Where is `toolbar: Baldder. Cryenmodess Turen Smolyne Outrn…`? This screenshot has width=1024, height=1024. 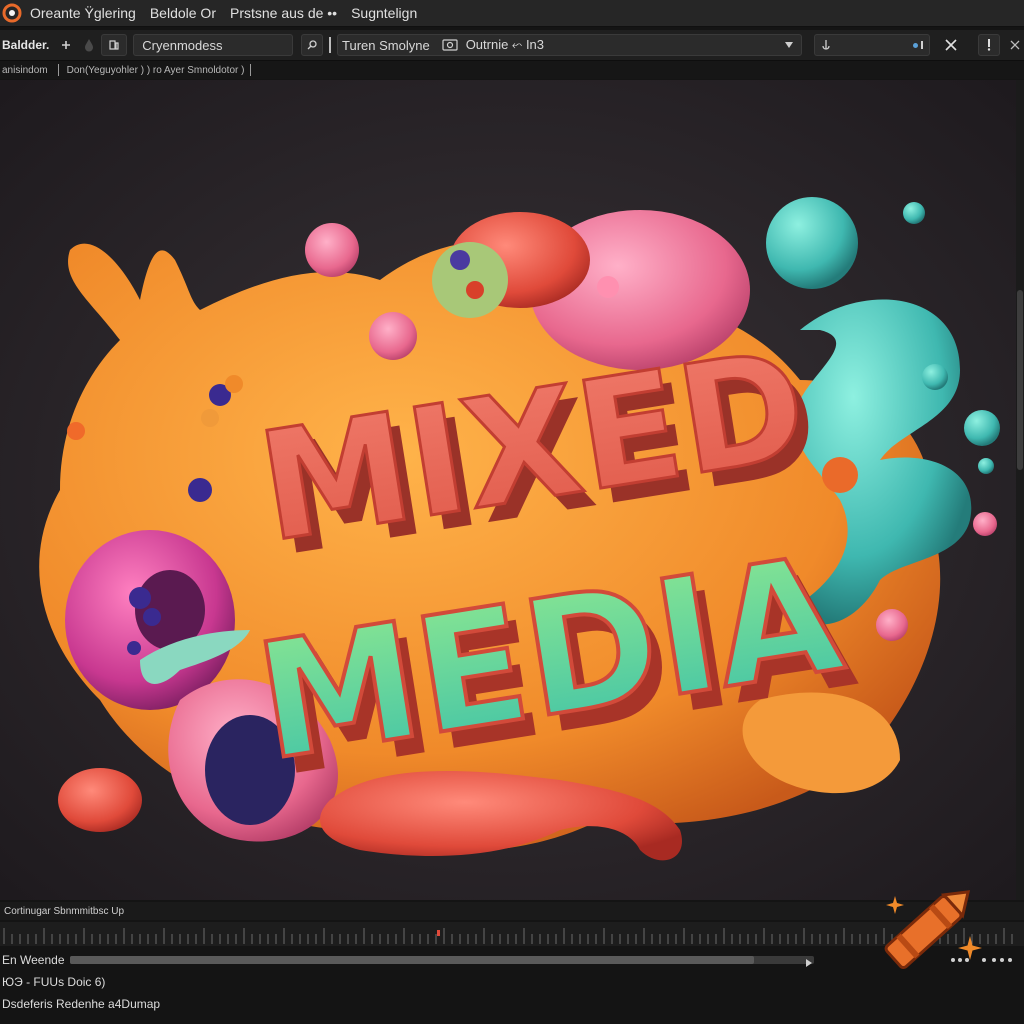 toolbar: Baldder. Cryenmodess Turen Smolyne Outrn… is located at coordinates (512, 45).